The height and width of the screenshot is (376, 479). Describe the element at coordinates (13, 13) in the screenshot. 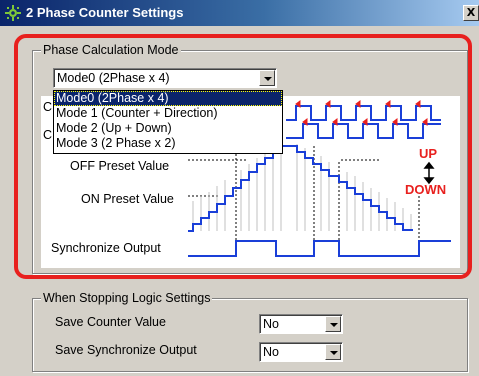

I see `gear-icon` at that location.